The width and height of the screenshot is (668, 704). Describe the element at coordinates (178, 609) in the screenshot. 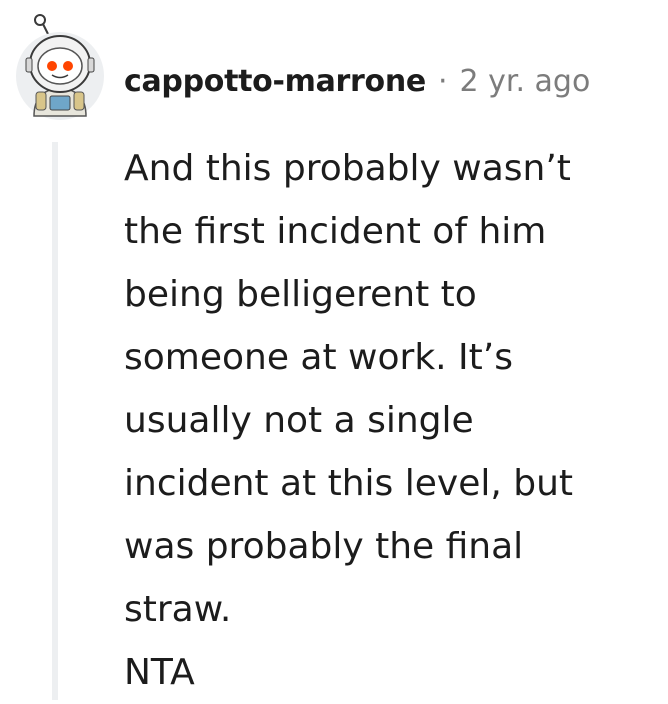

I see `comment-body-line: straw.` at that location.